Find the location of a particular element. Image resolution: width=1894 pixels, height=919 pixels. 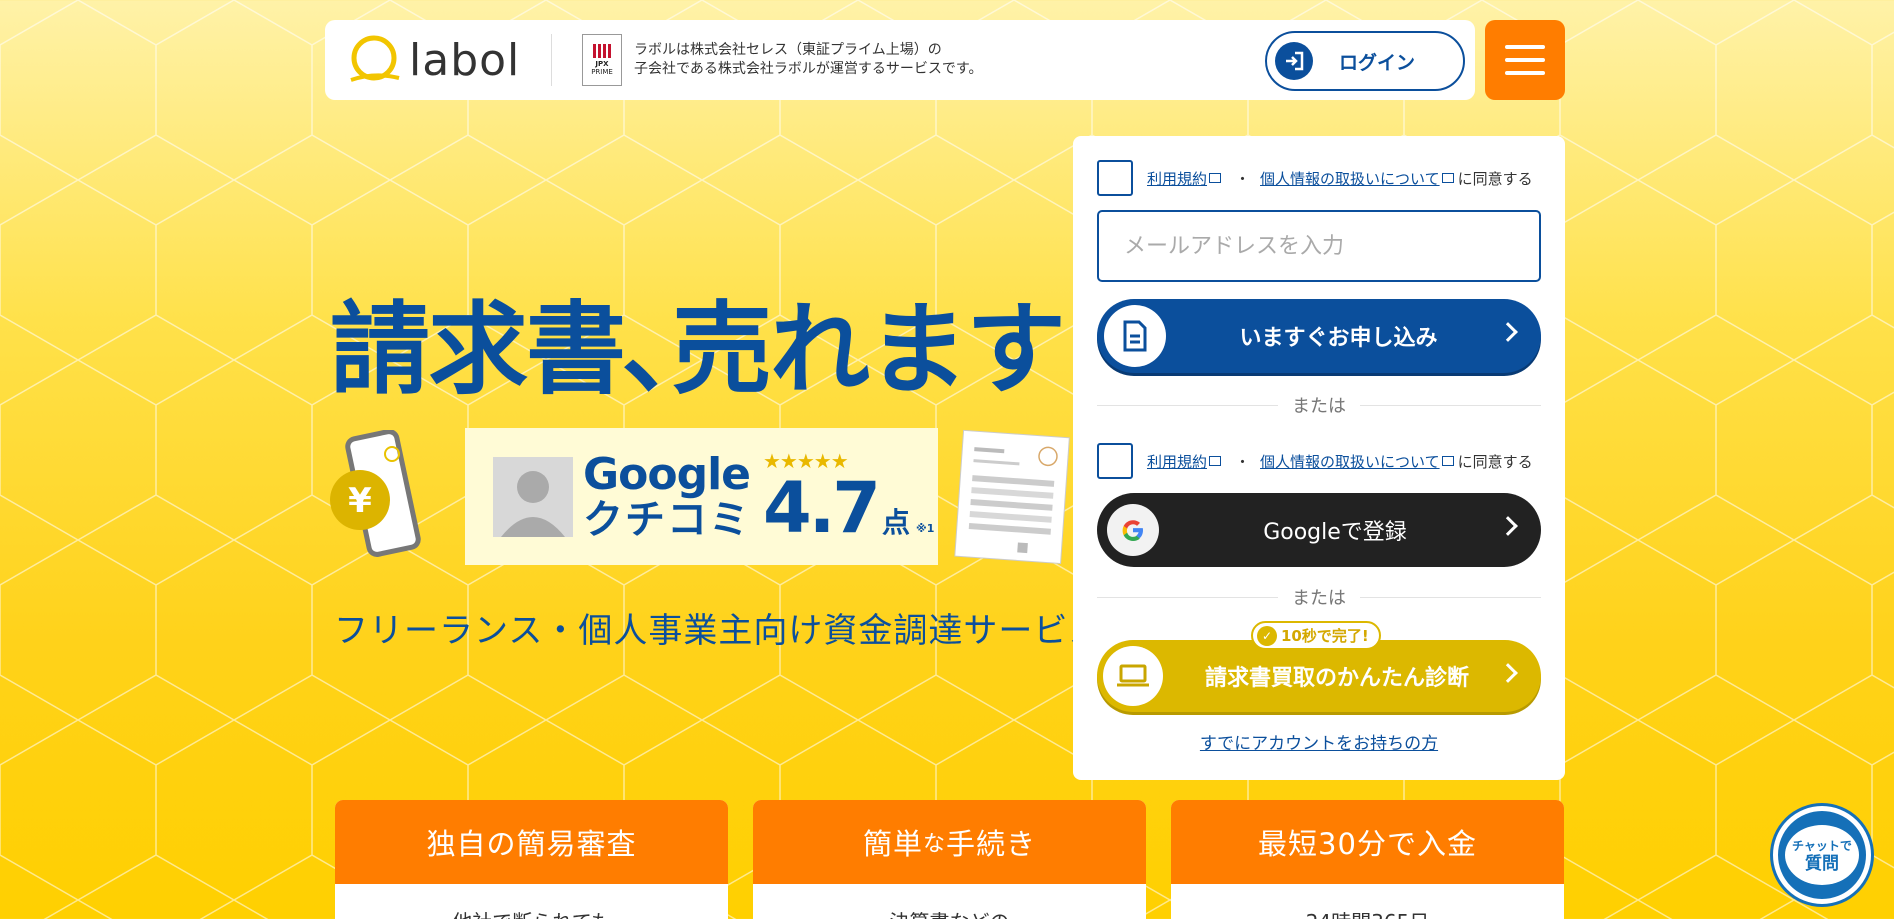

agree-row-google: 利用規約 ・ 個人情報の取扱いについて に同意する is located at coordinates (1315, 461).